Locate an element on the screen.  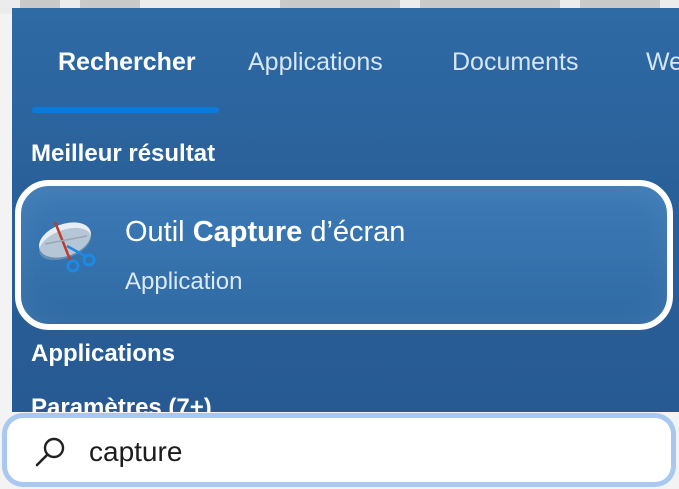
best-match-heading: Meilleur résultat is located at coordinates (123, 153).